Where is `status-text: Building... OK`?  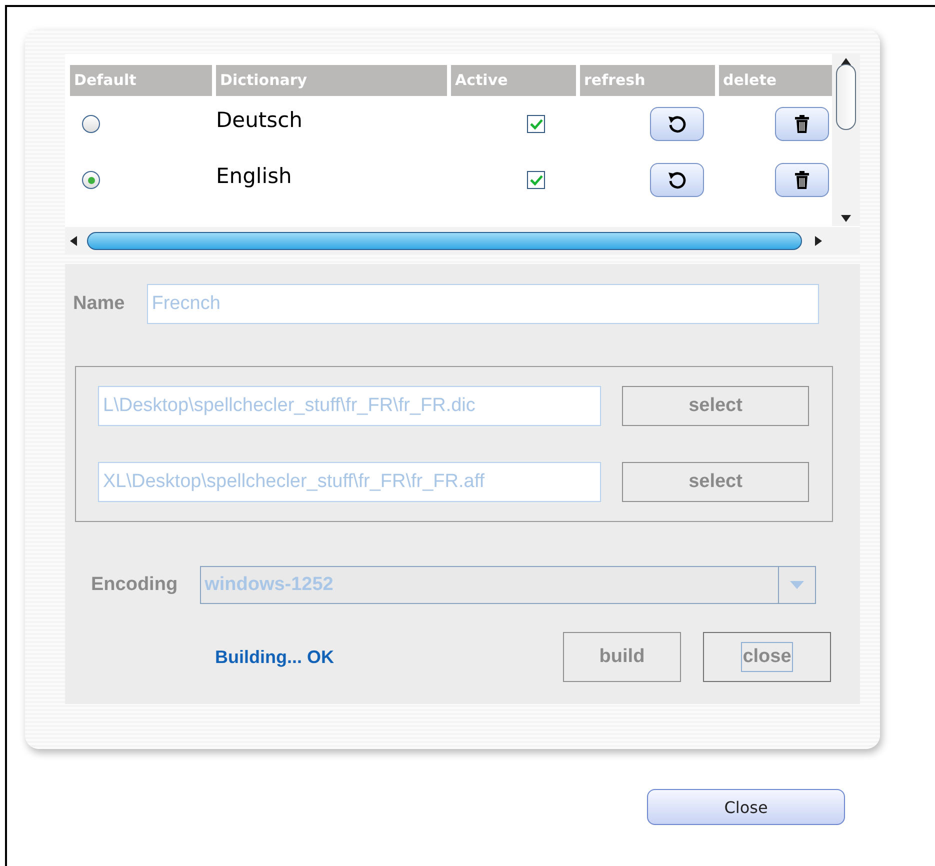
status-text: Building... OK is located at coordinates (275, 657).